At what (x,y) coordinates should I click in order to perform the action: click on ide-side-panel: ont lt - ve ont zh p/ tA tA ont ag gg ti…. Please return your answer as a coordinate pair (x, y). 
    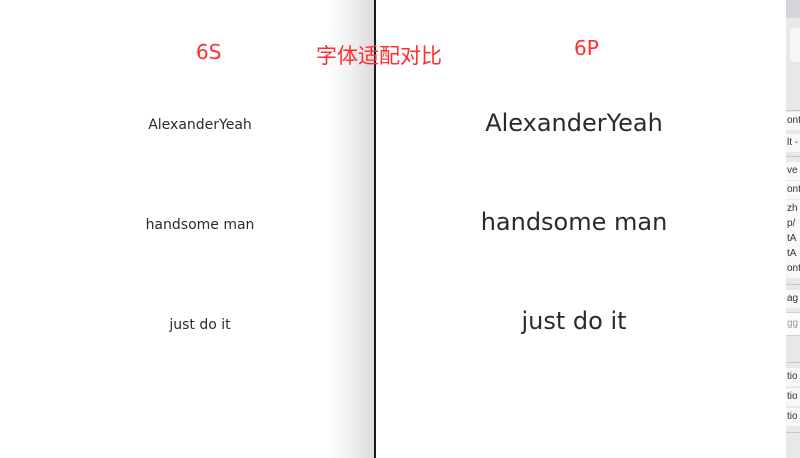
    Looking at the image, I should click on (793, 229).